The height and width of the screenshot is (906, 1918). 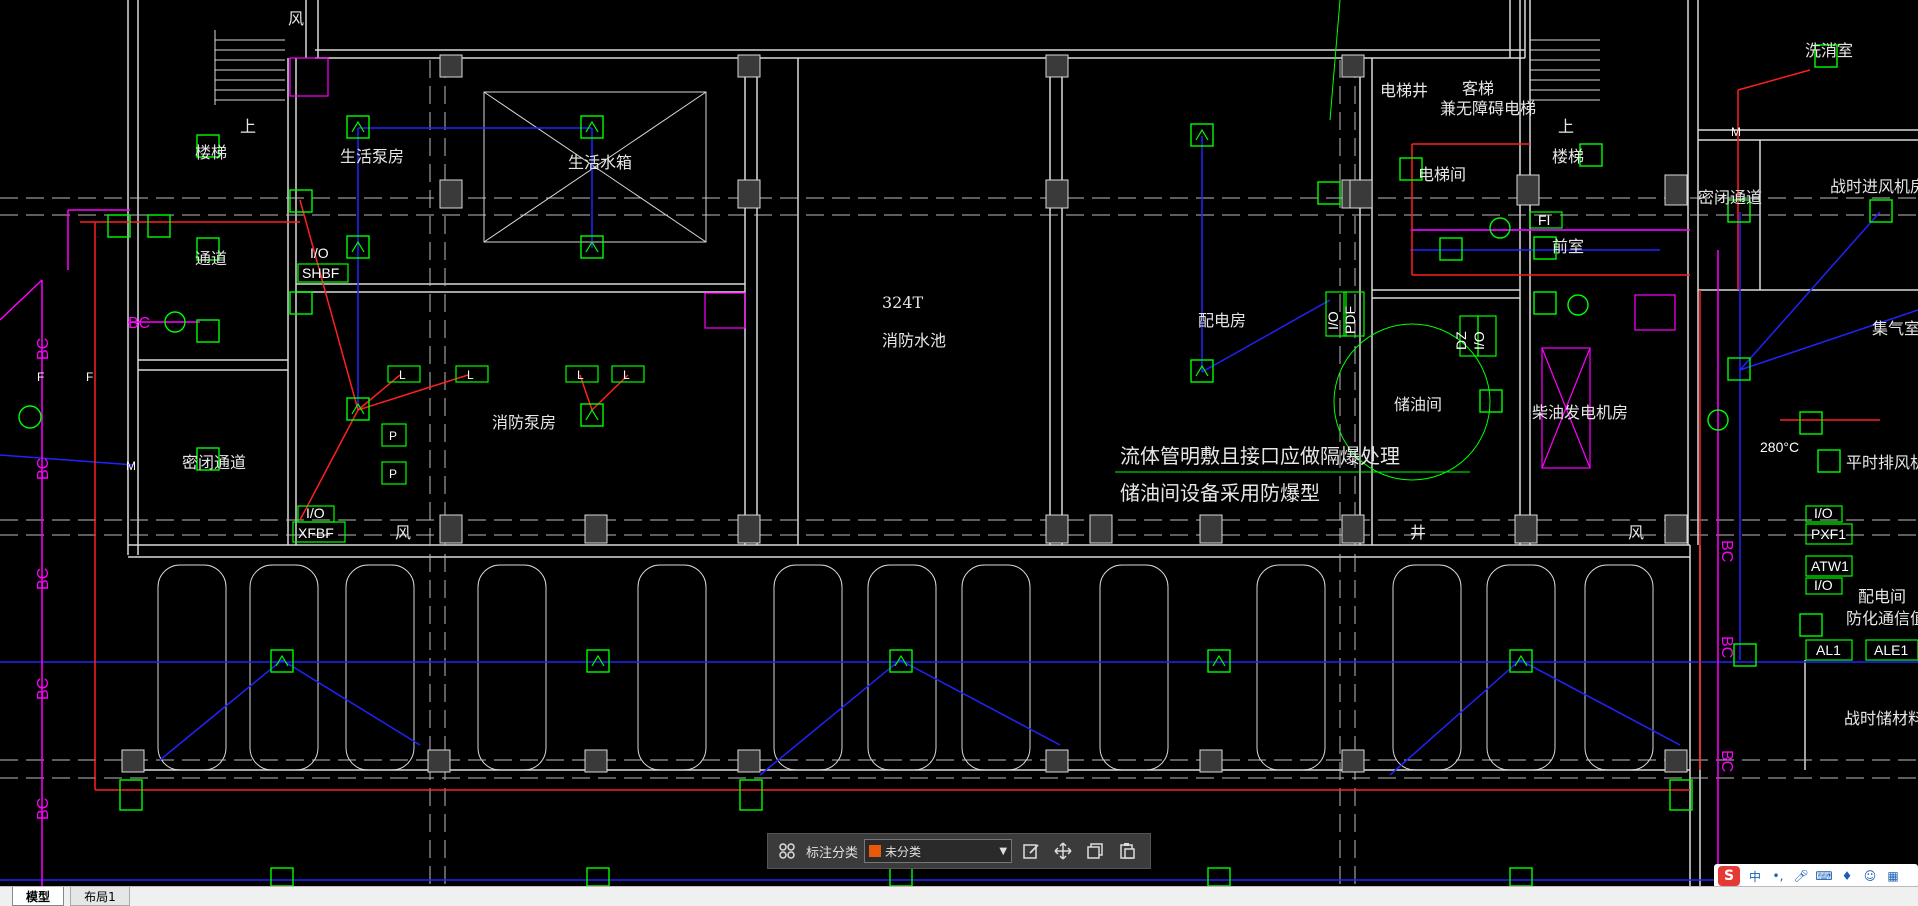 What do you see at coordinates (1736, 132) in the screenshot?
I see `symbol-m-2: M` at bounding box center [1736, 132].